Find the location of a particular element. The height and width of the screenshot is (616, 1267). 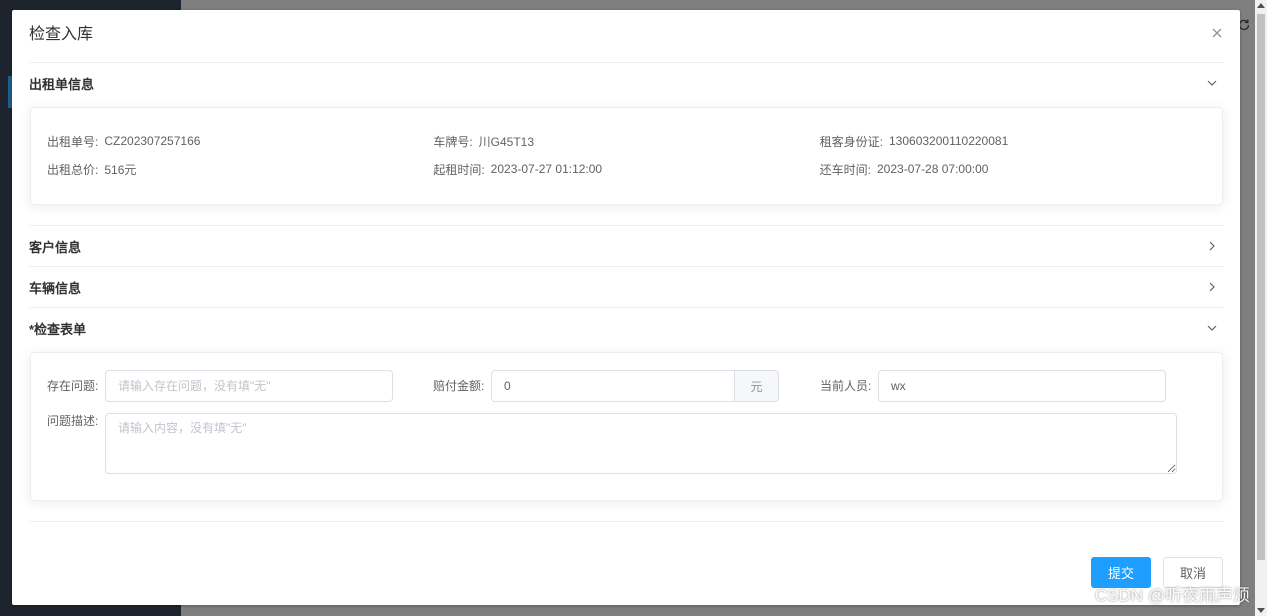

scroll-up-arrow-icon is located at coordinates (1261, 5).